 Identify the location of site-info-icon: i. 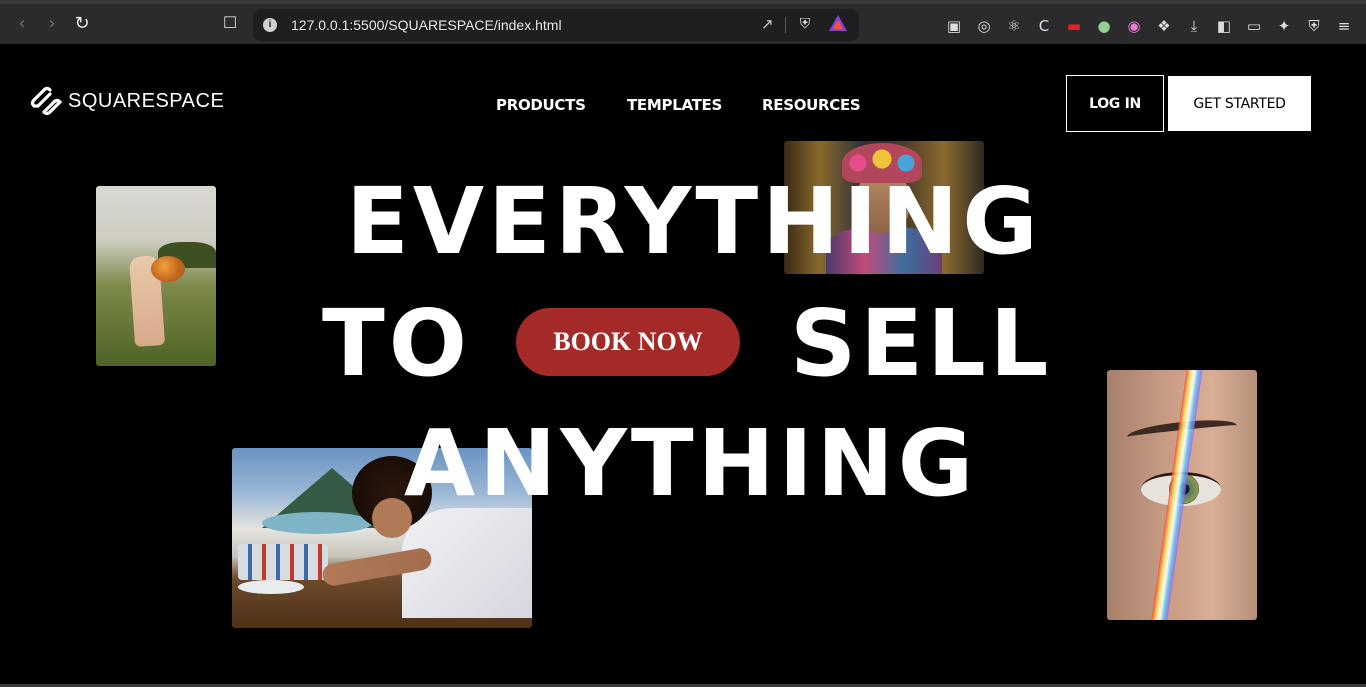
(270, 25).